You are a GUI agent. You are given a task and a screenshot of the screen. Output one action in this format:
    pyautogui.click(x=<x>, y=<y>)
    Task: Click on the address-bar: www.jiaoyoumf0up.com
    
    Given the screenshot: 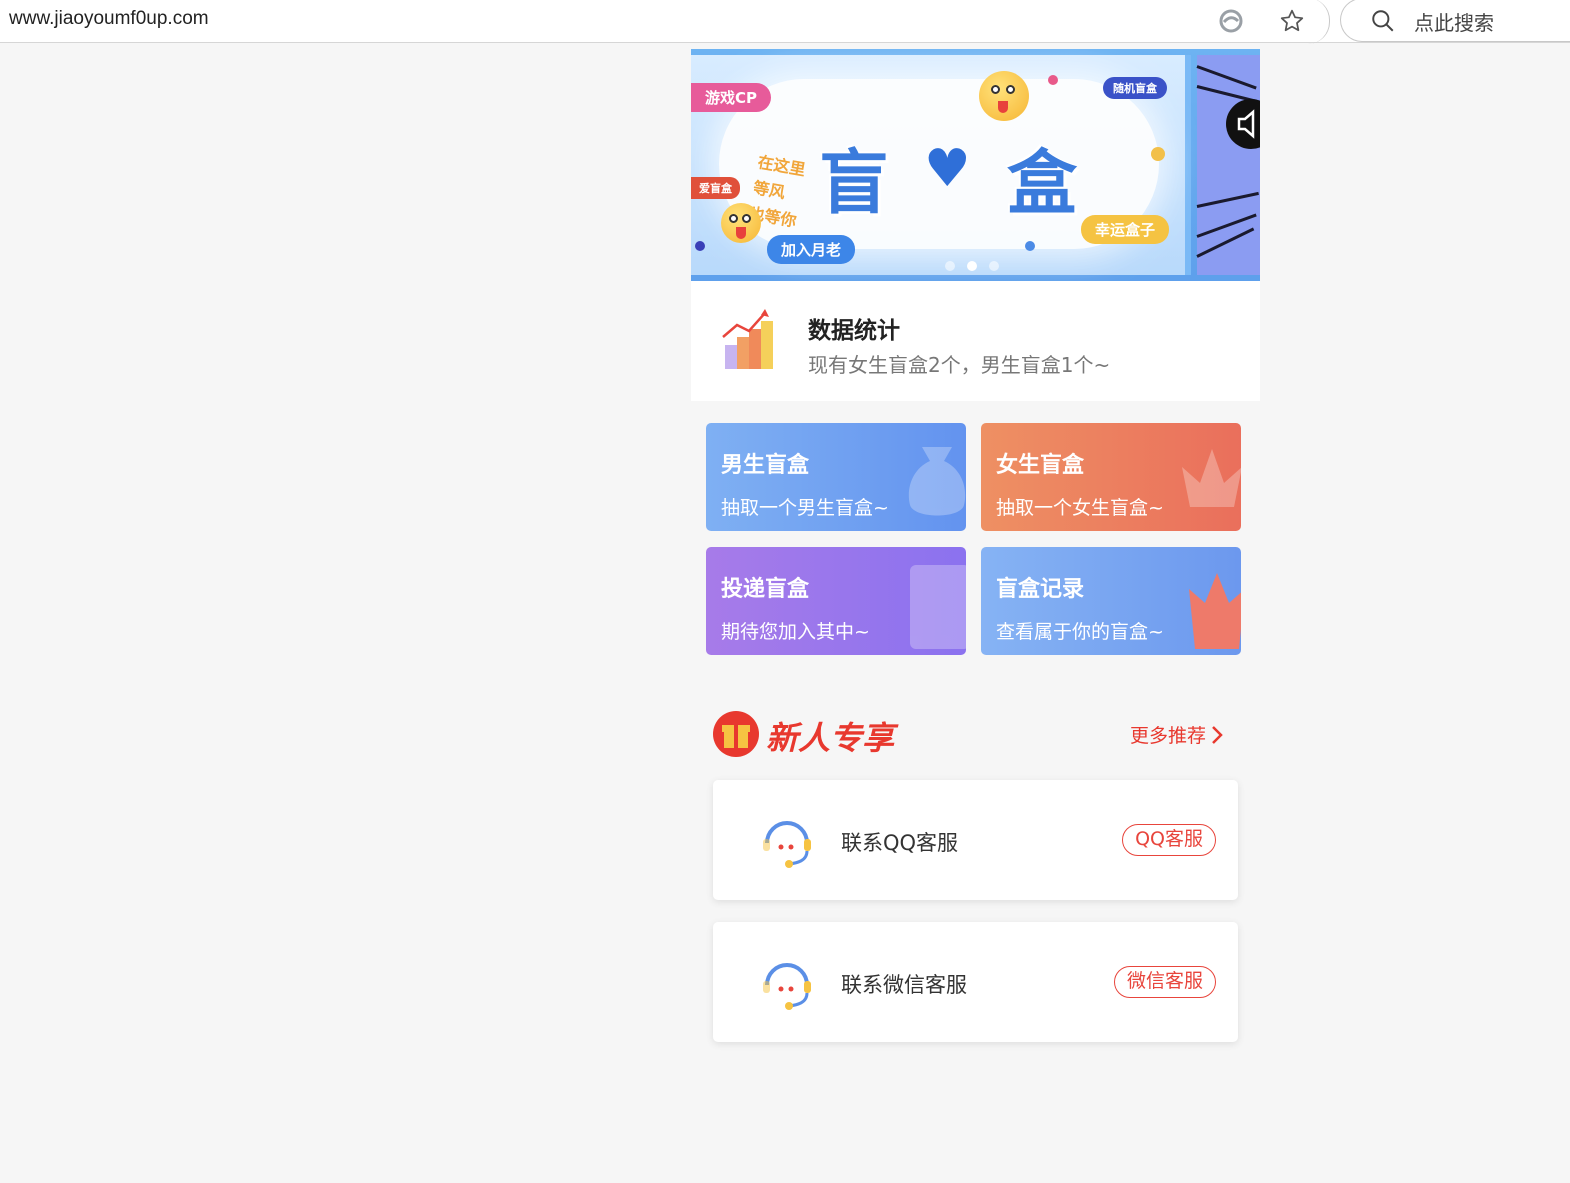 What is the action you would take?
    pyautogui.click(x=109, y=19)
    